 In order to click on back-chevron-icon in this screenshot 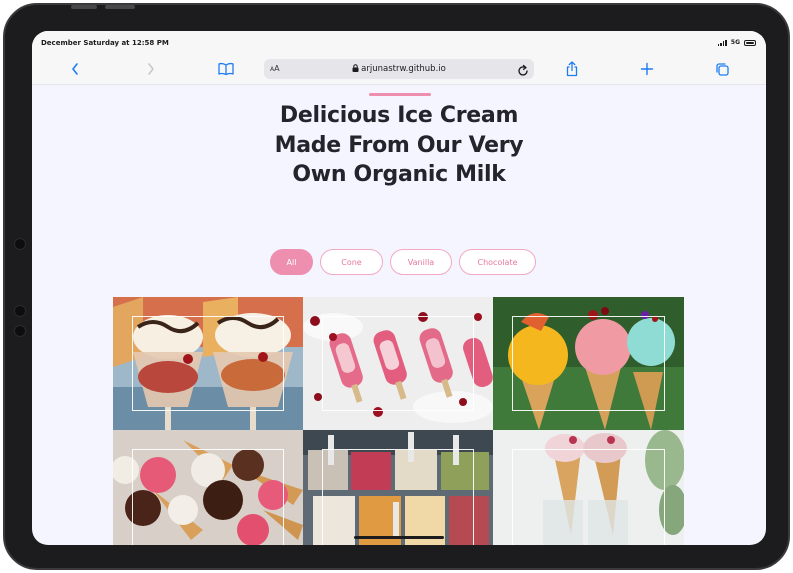, I will do `click(75, 69)`.